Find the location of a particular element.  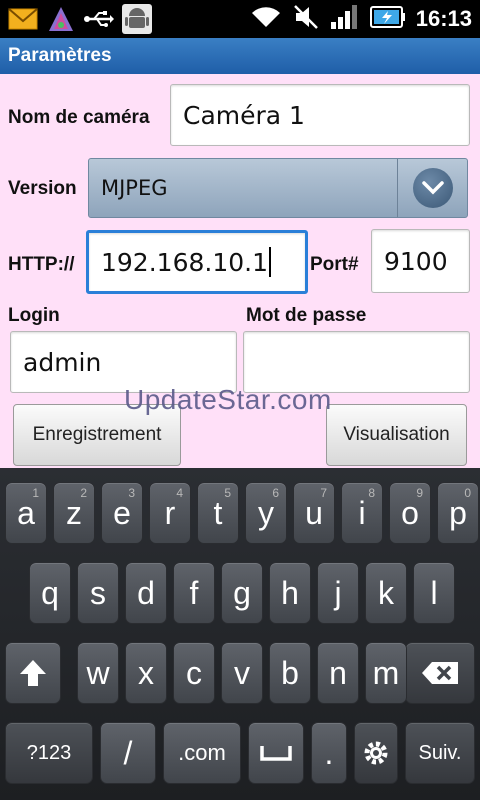

port-label: Port# is located at coordinates (334, 264).